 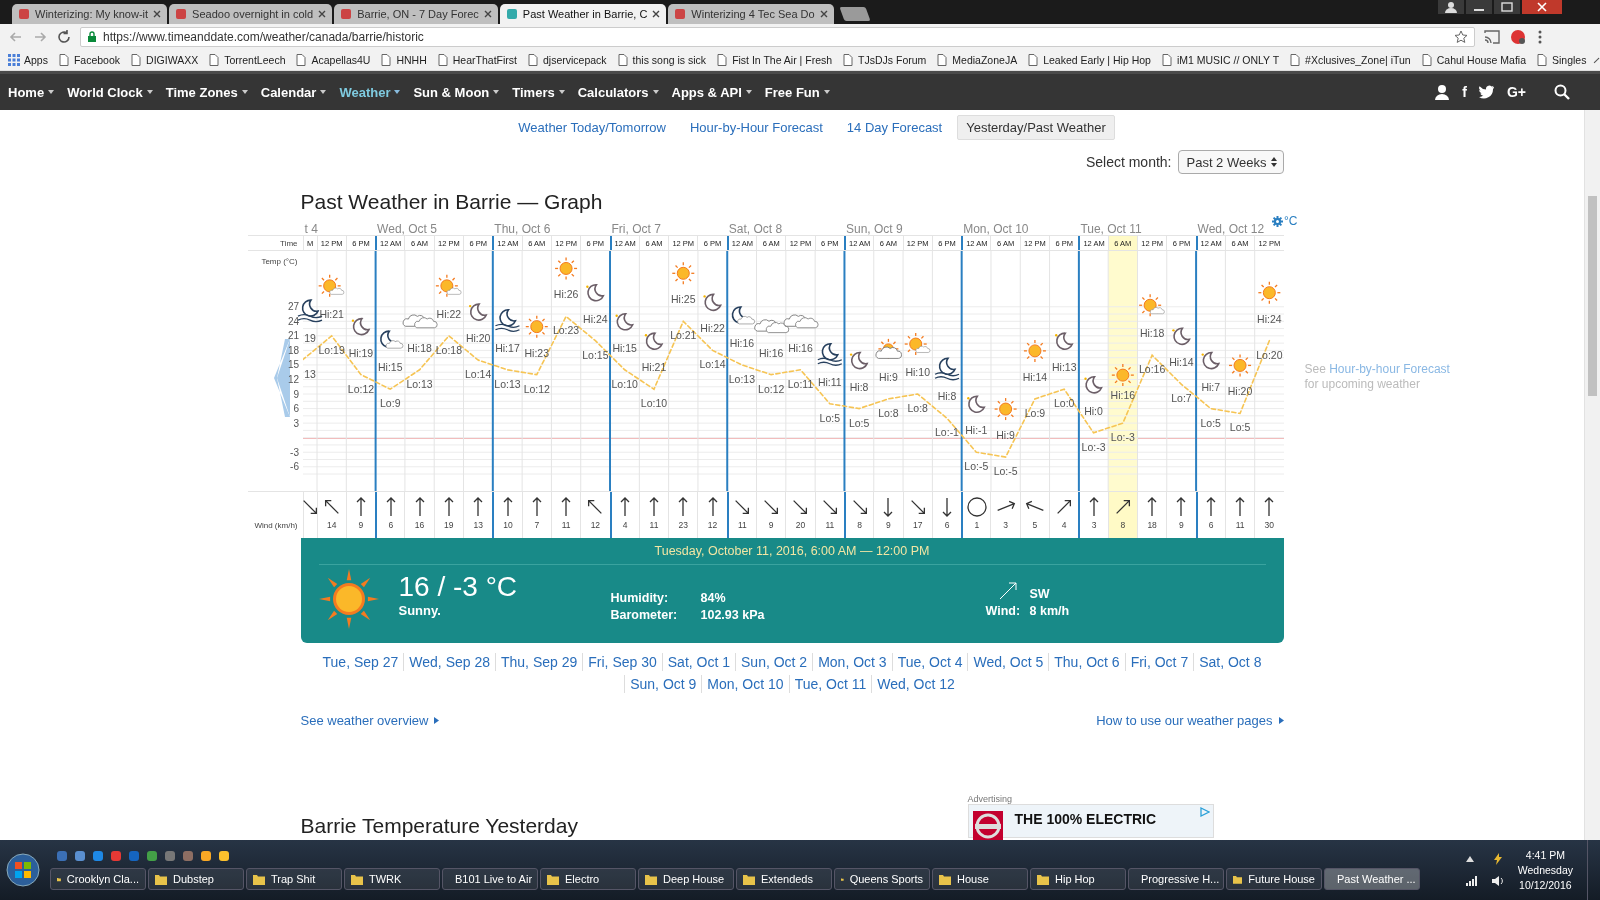 What do you see at coordinates (1592, 475) in the screenshot?
I see `scrollbar` at bounding box center [1592, 475].